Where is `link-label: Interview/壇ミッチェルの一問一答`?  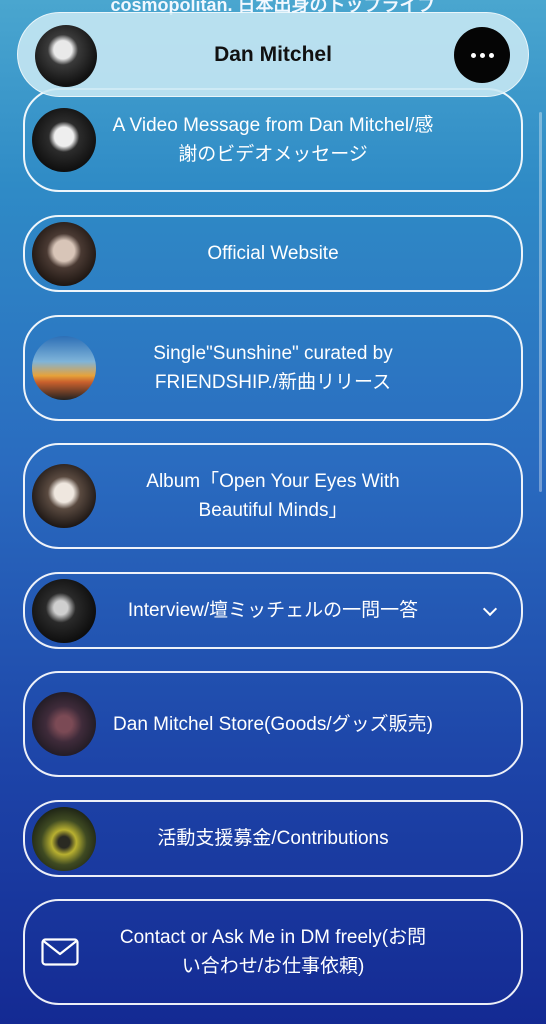 link-label: Interview/壇ミッチェルの一問一答 is located at coordinates (273, 610).